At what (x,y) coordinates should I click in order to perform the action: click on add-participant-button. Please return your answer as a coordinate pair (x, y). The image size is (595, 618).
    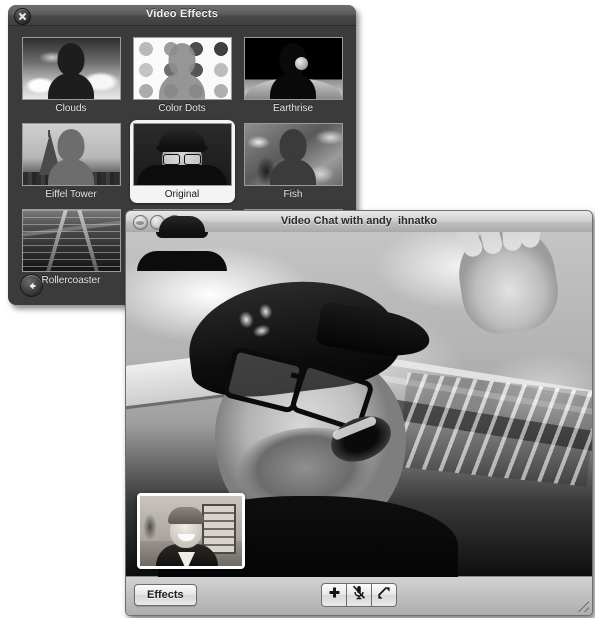
    Looking at the image, I should click on (333, 595).